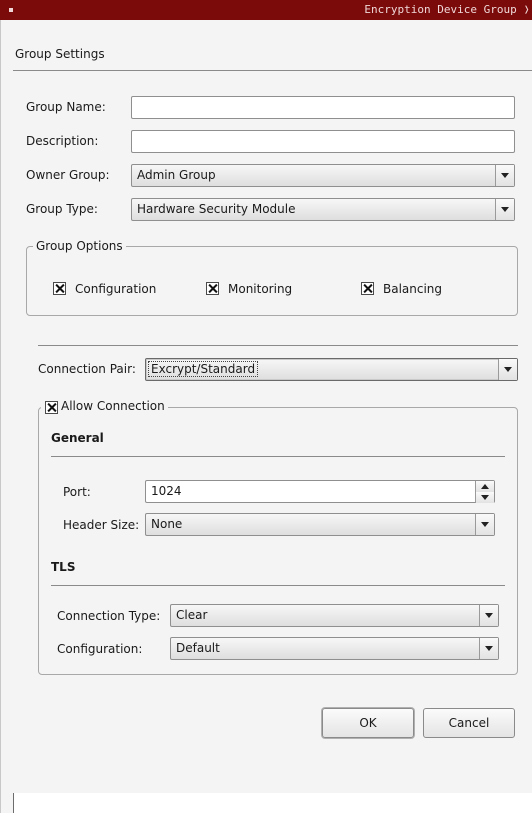 Image resolution: width=532 pixels, height=813 pixels. I want to click on connection-type-select: Clear, so click(334, 615).